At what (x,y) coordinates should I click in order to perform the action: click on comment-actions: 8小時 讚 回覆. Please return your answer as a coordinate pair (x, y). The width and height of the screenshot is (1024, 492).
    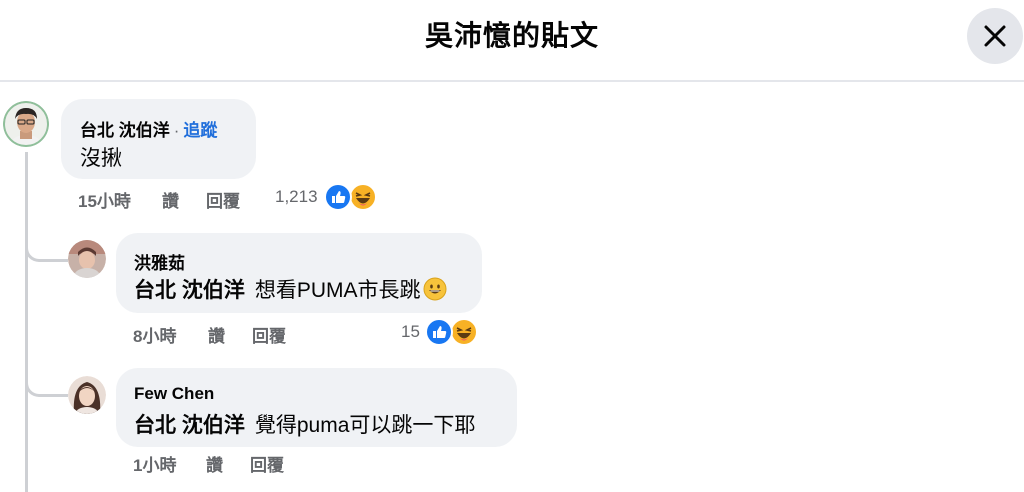
    Looking at the image, I should click on (233, 334).